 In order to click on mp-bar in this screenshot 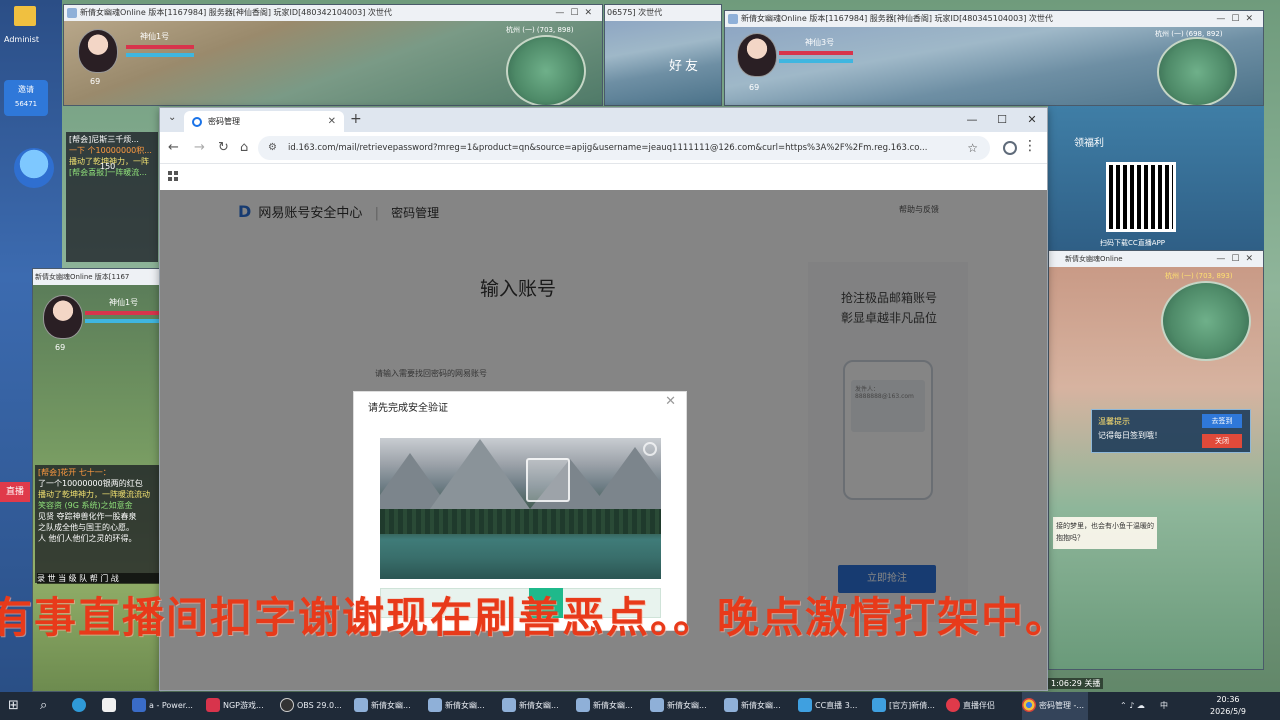, I will do `click(122, 321)`.